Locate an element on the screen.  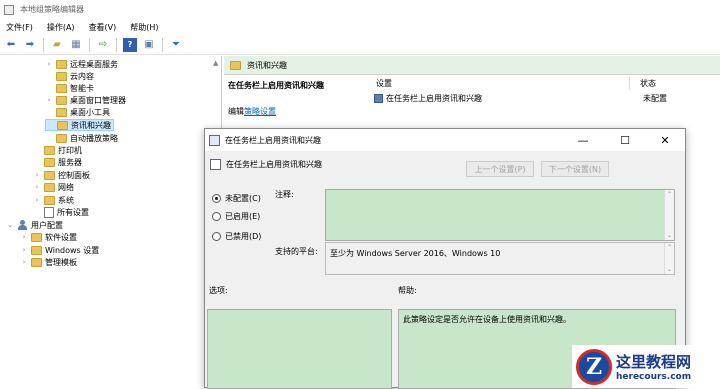
tree-item-label: 资讯和兴趣 is located at coordinates (91, 125).